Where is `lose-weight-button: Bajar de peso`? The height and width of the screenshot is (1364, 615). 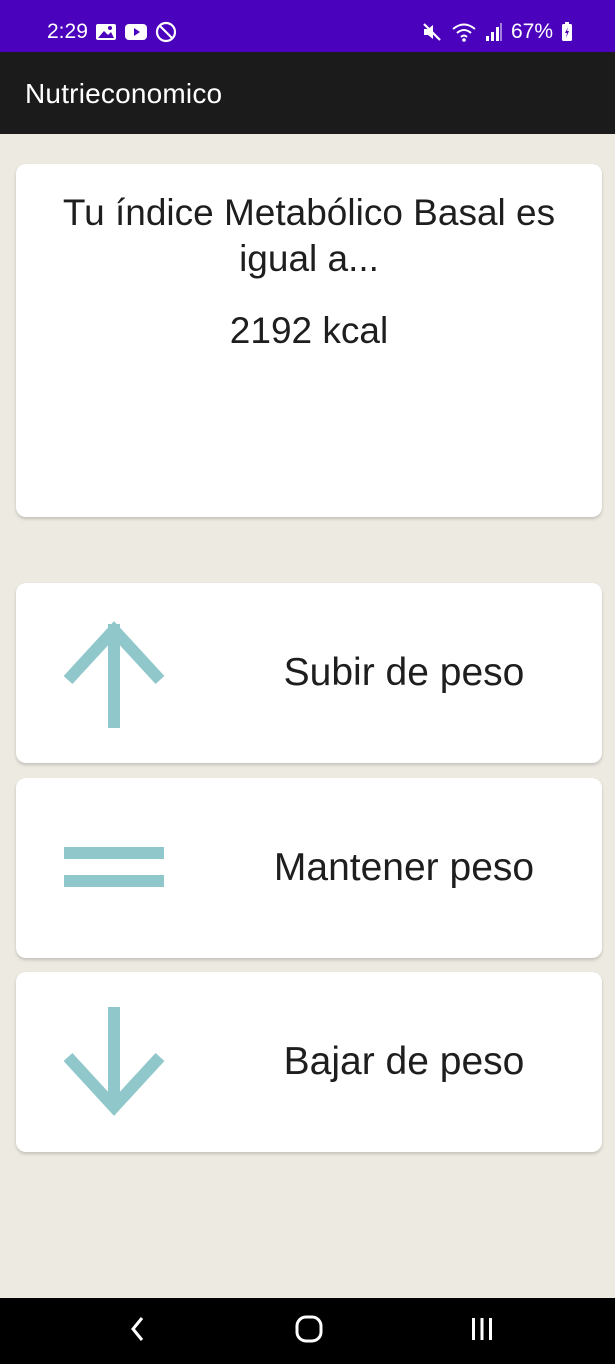 lose-weight-button: Bajar de peso is located at coordinates (309, 1062).